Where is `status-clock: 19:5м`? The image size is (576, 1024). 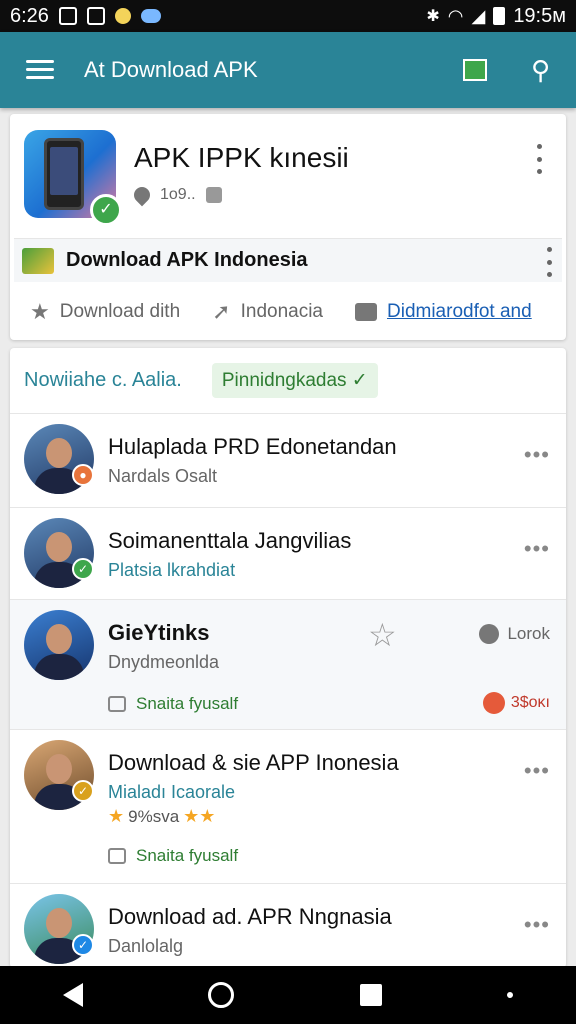
status-clock: 19:5м is located at coordinates (539, 15).